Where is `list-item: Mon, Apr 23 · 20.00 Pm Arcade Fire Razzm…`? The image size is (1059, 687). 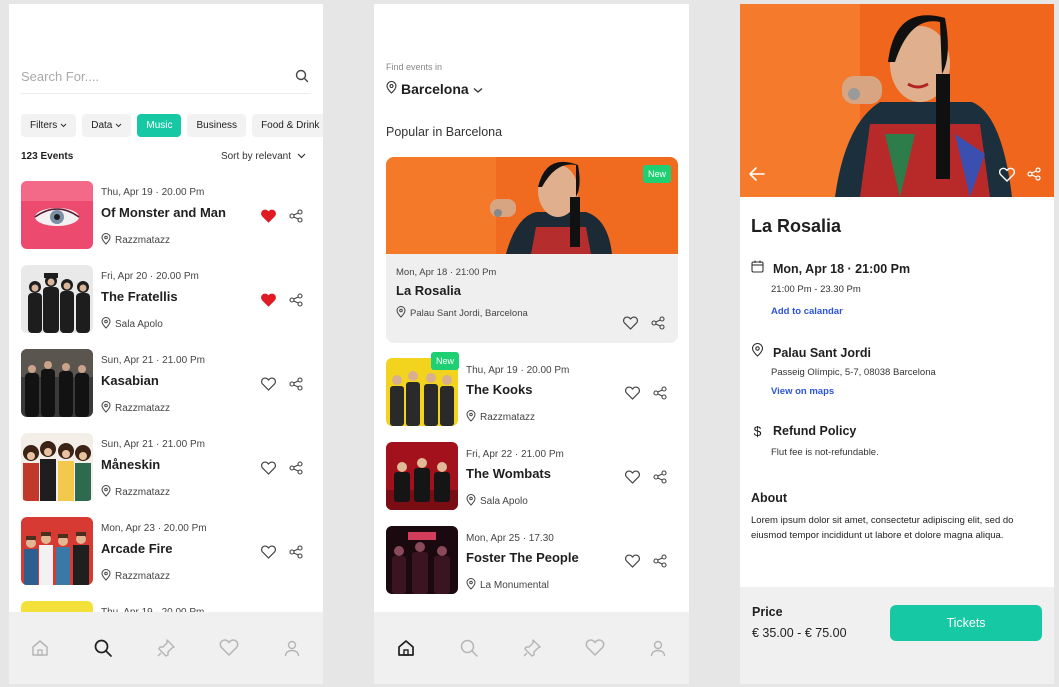 list-item: Mon, Apr 23 · 20.00 Pm Arcade Fire Razzm… is located at coordinates (166, 559).